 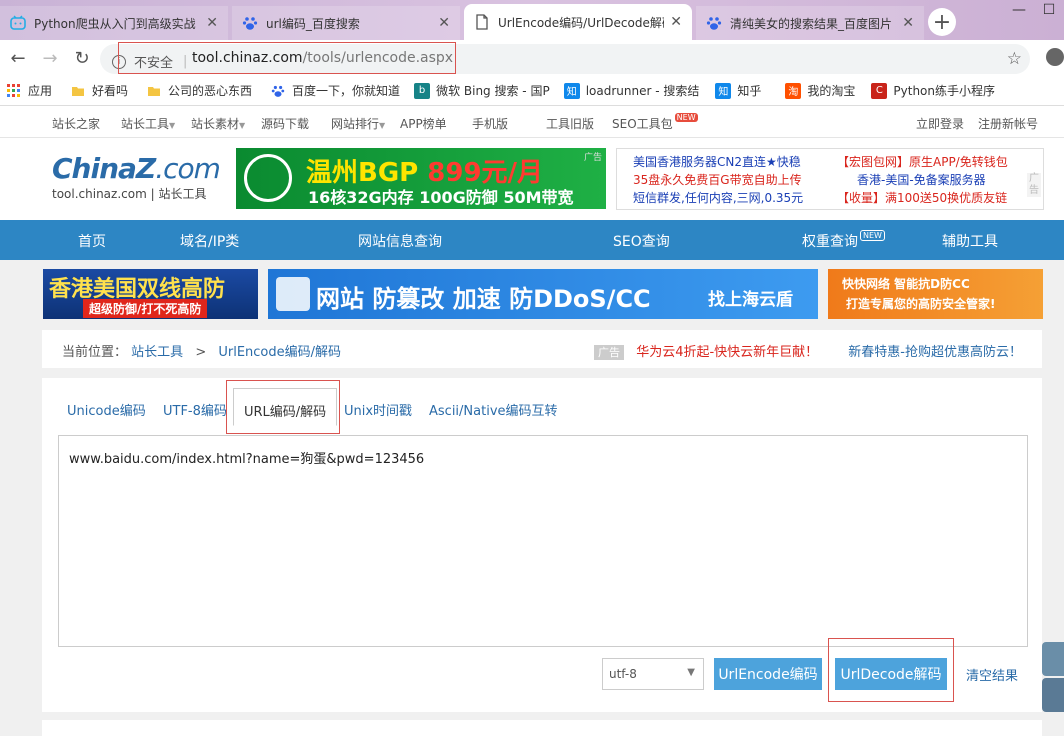 What do you see at coordinates (542, 728) in the screenshot?
I see `results-panel` at bounding box center [542, 728].